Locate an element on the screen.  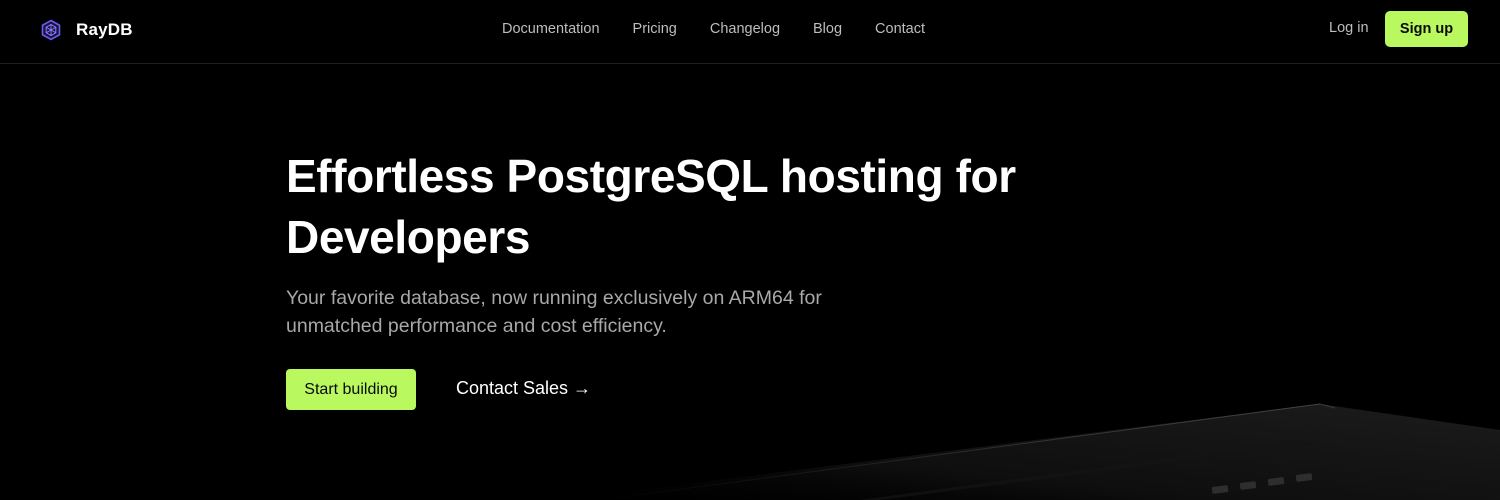
nav-link-pricing: Pricing is located at coordinates (655, 29).